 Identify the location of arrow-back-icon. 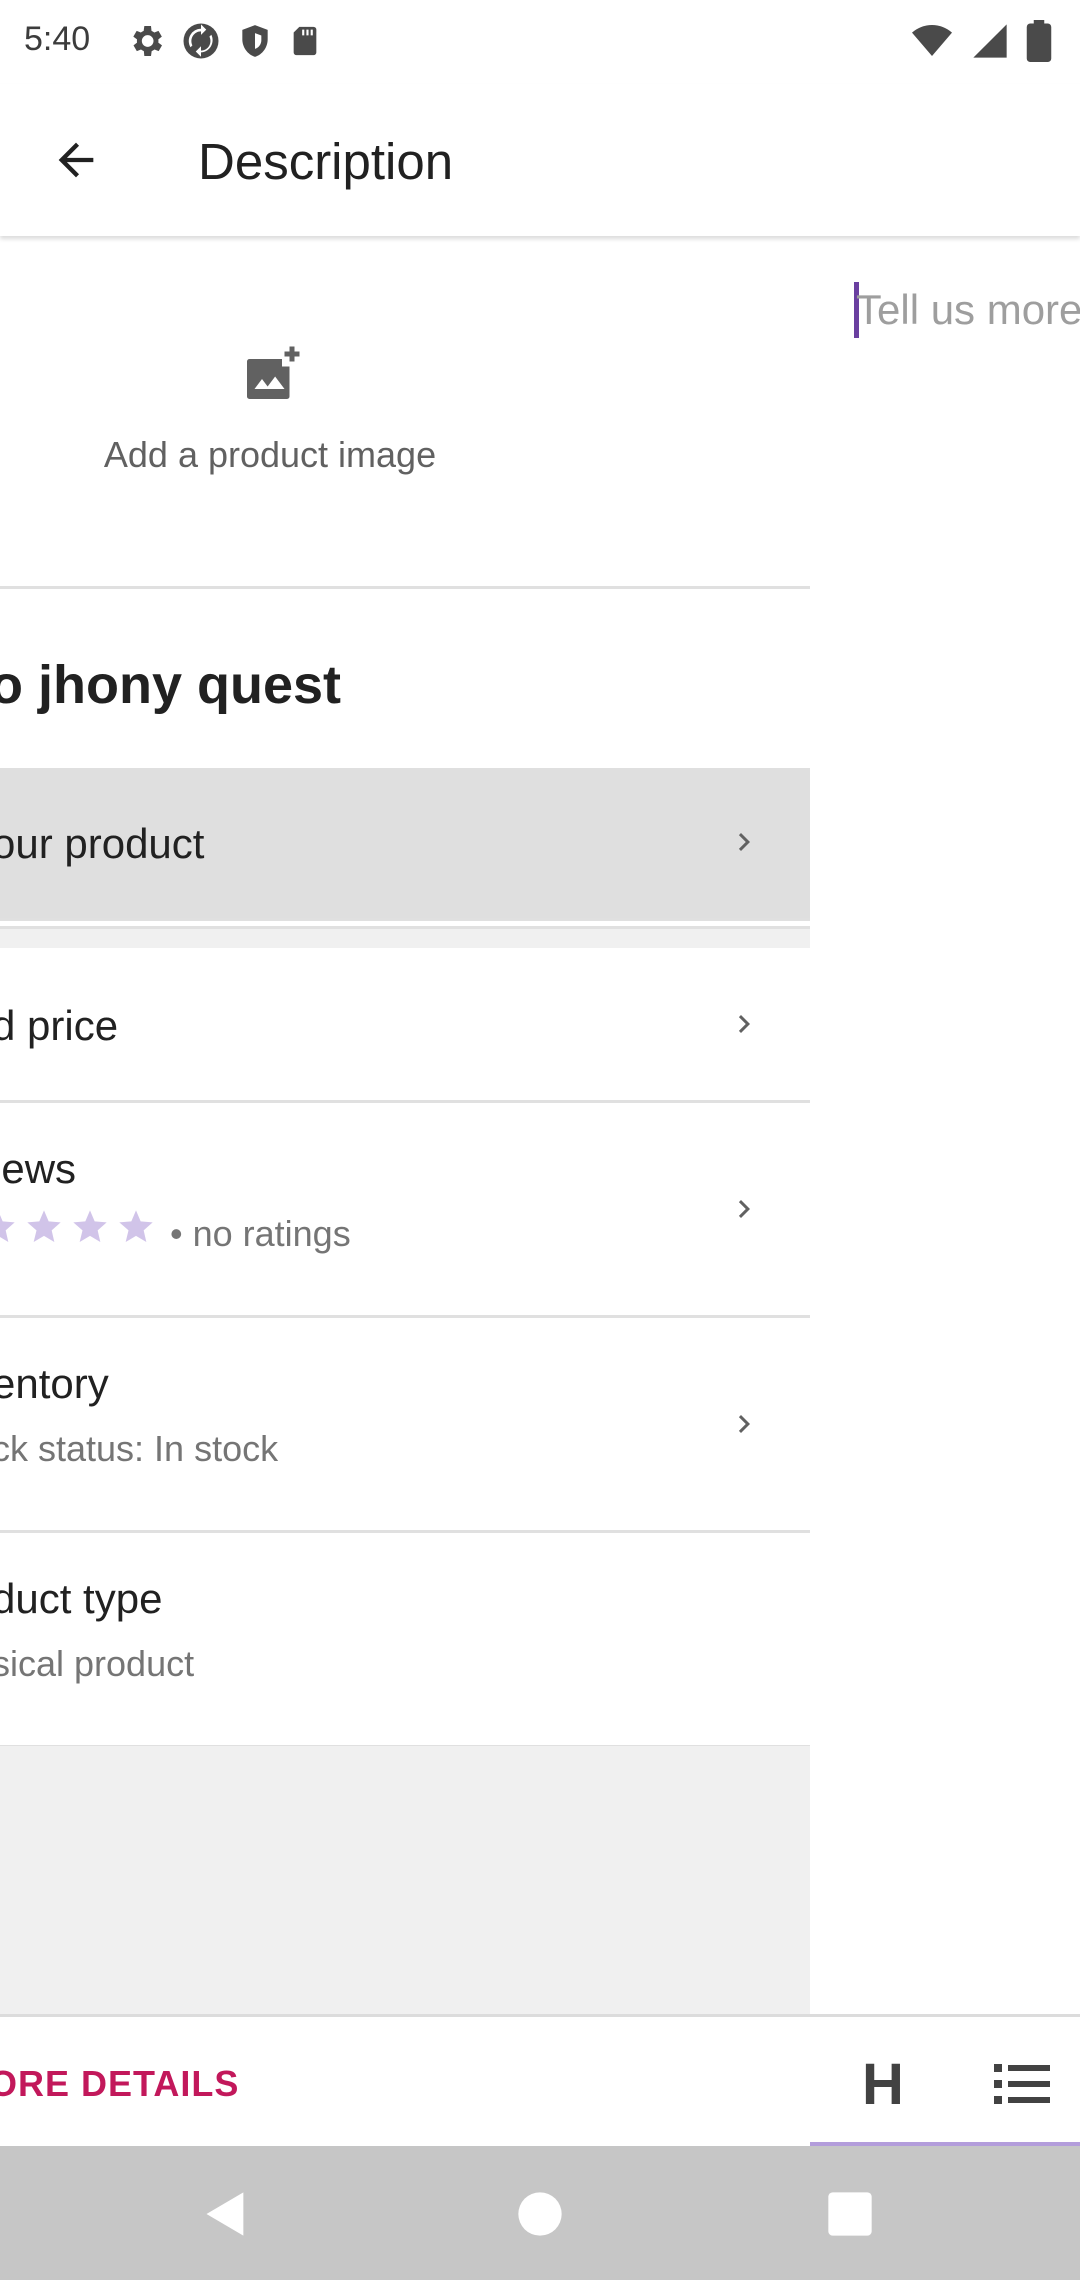
(76, 160).